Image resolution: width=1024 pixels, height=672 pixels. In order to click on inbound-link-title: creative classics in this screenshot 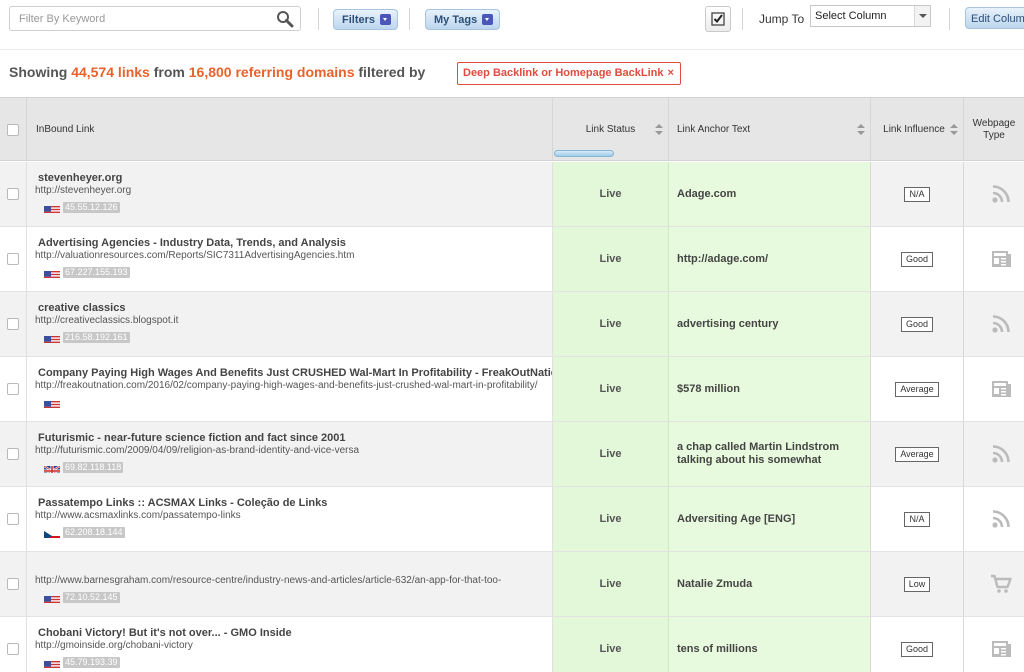, I will do `click(81, 308)`.